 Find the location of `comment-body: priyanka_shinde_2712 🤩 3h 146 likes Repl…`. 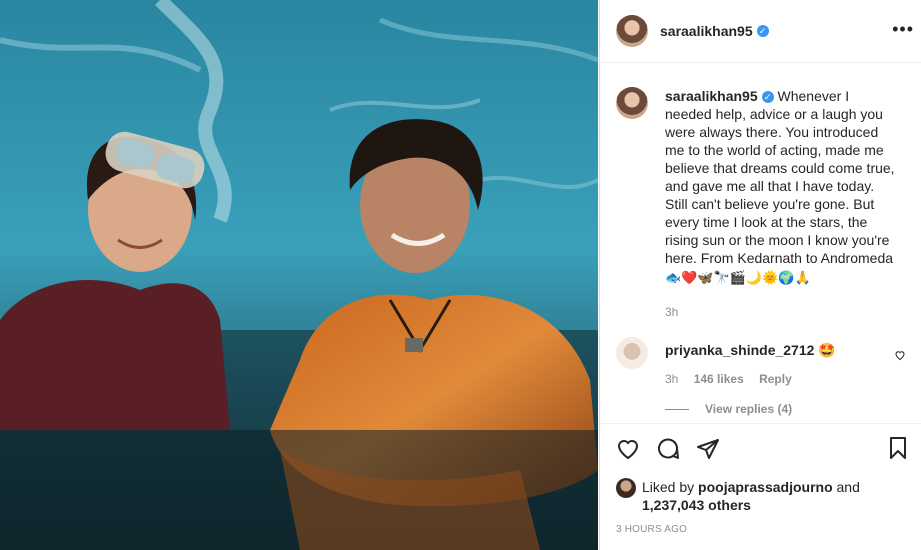

comment-body: priyanka_shinde_2712 🤩 3h 146 likes Repl… is located at coordinates (750, 362).